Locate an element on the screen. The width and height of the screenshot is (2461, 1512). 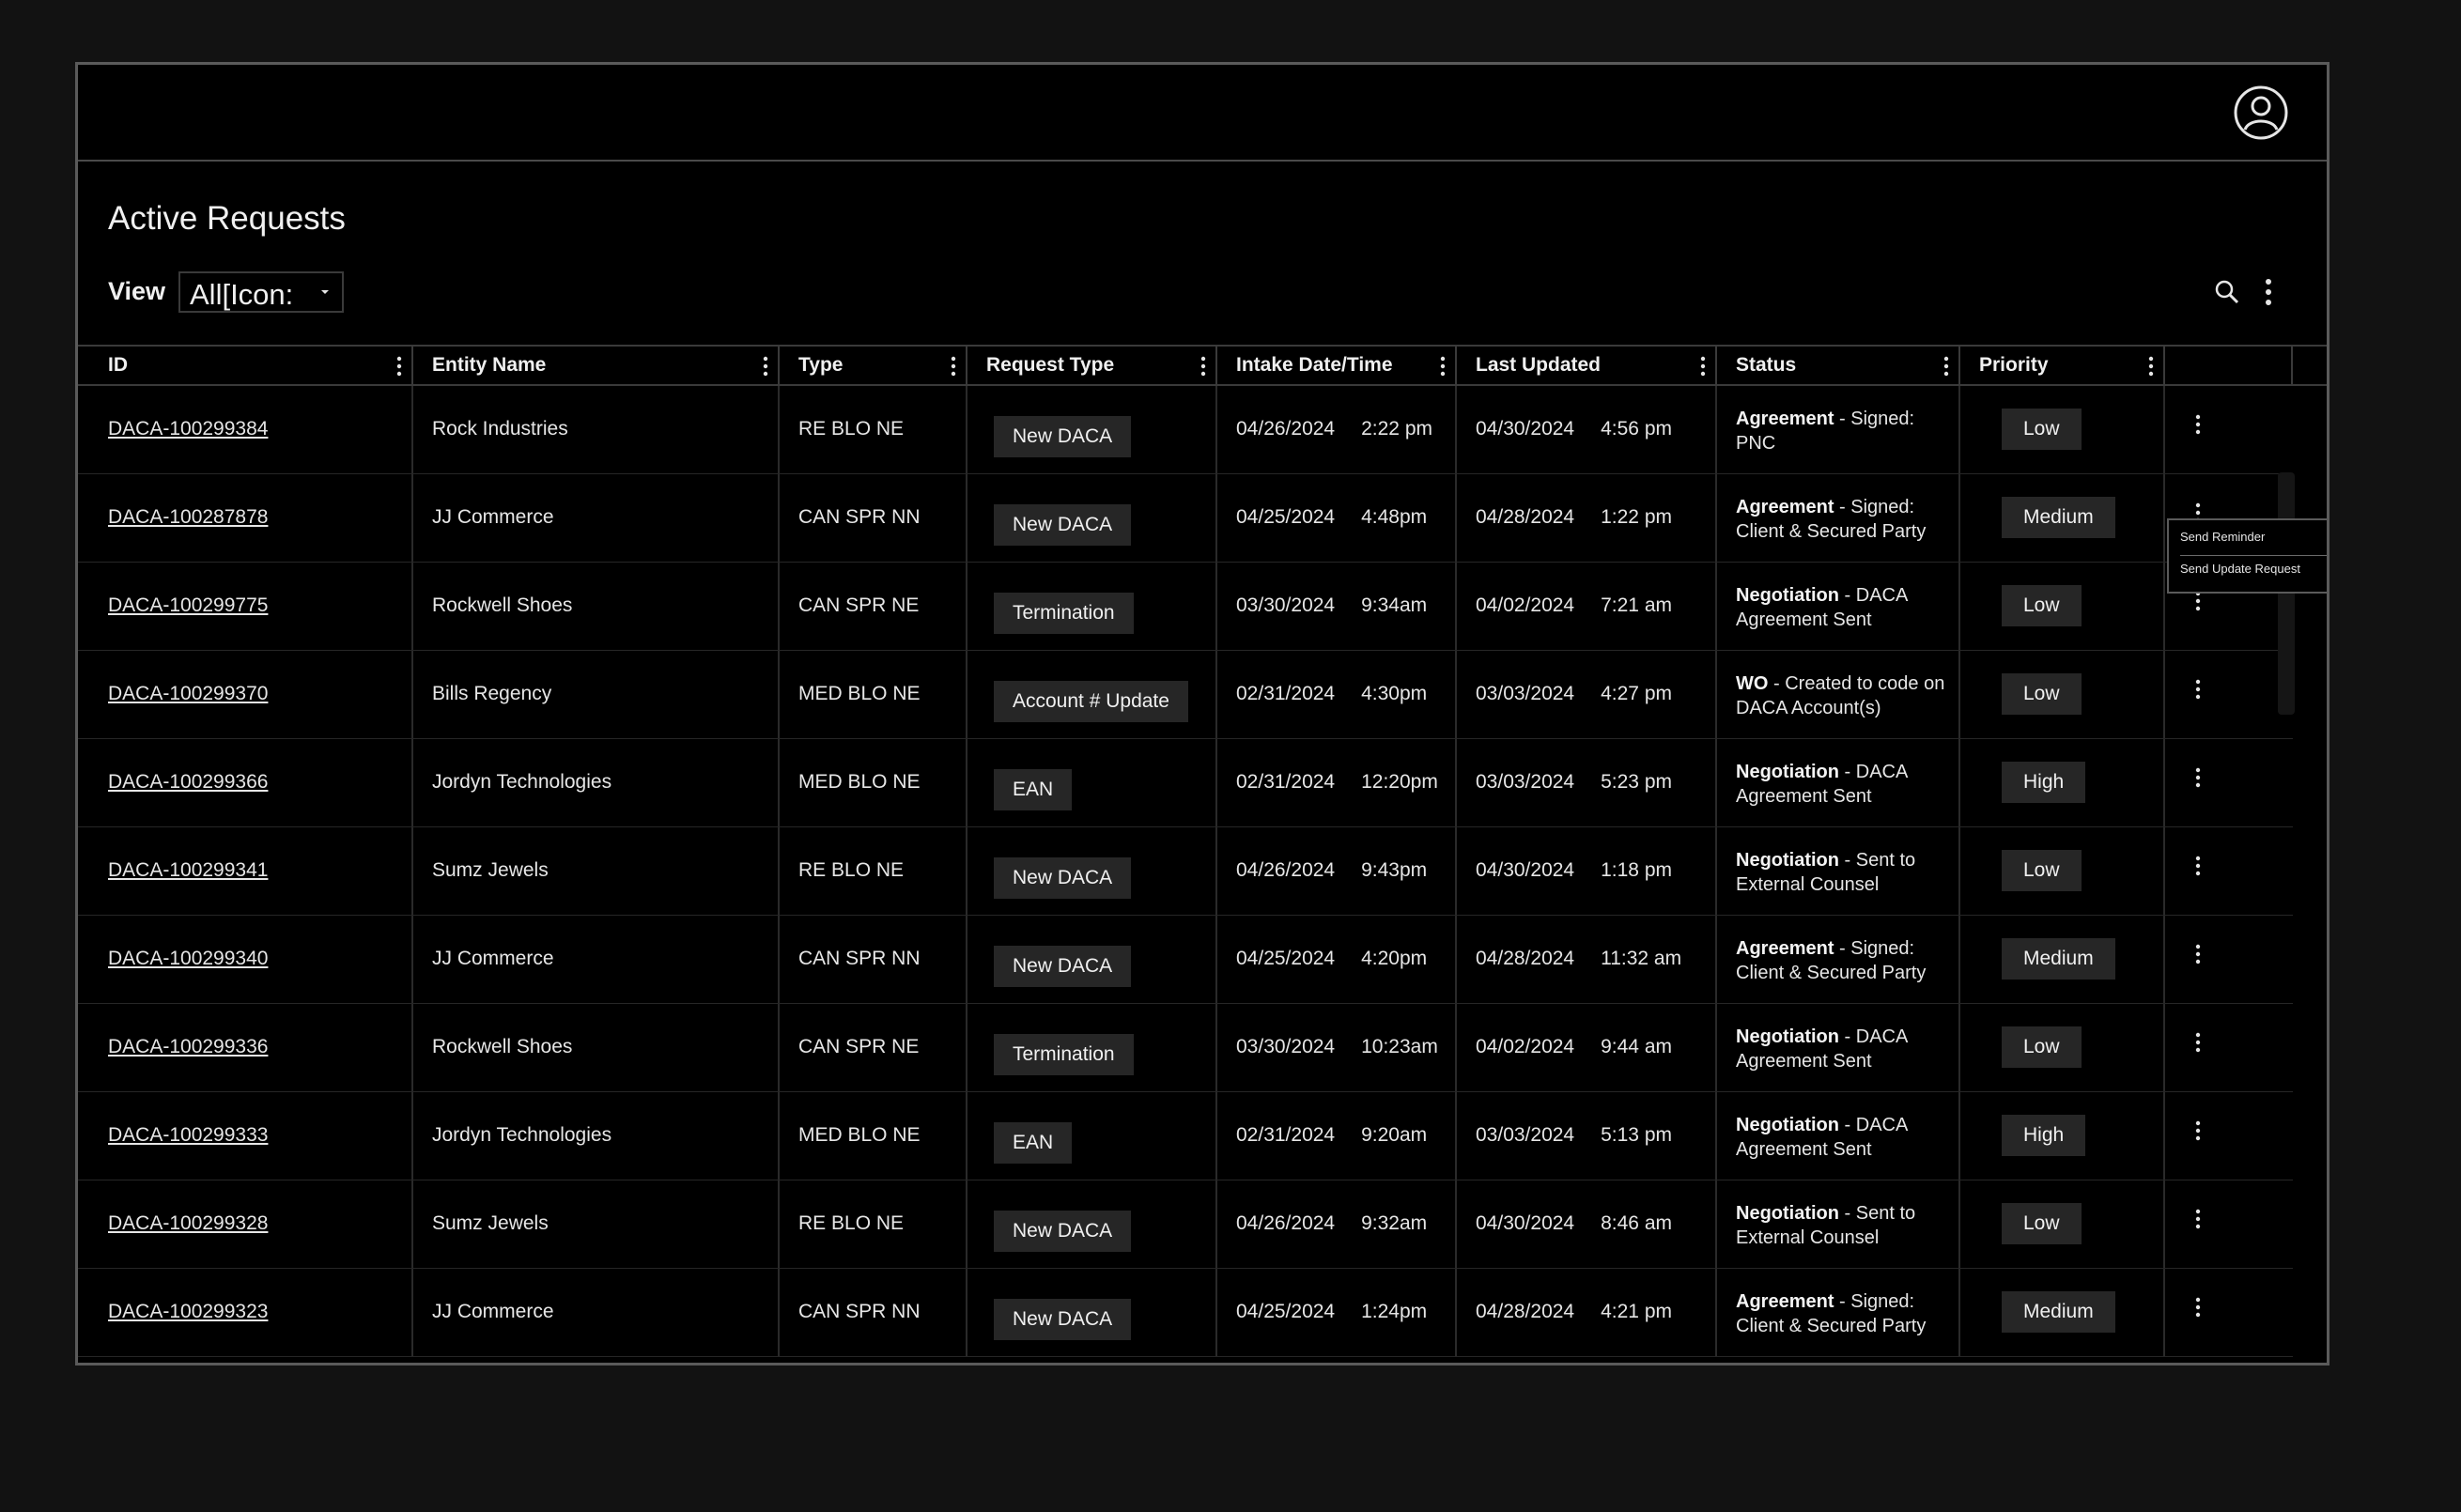
menu-item-send-update-request: Send Update Request is located at coordinates (2240, 569).